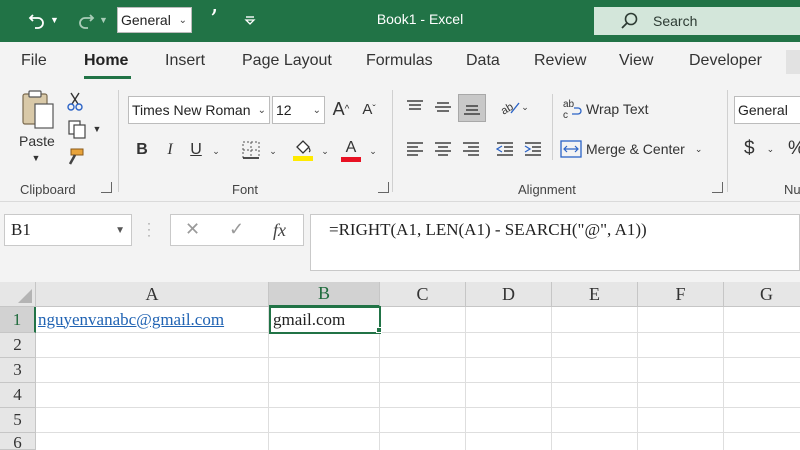 The width and height of the screenshot is (800, 450). What do you see at coordinates (605, 109) in the screenshot?
I see `wrap-text-button: ab c Wrap Text` at bounding box center [605, 109].